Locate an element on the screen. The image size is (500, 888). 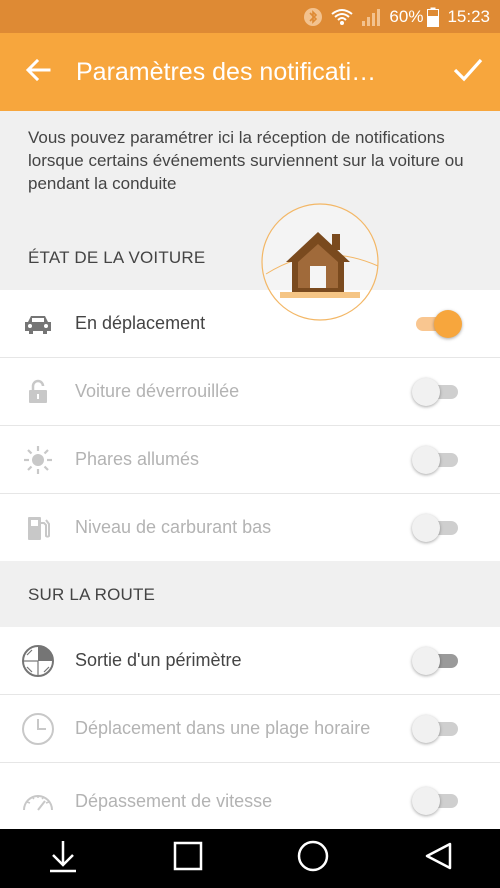
check-icon is located at coordinates (468, 72).